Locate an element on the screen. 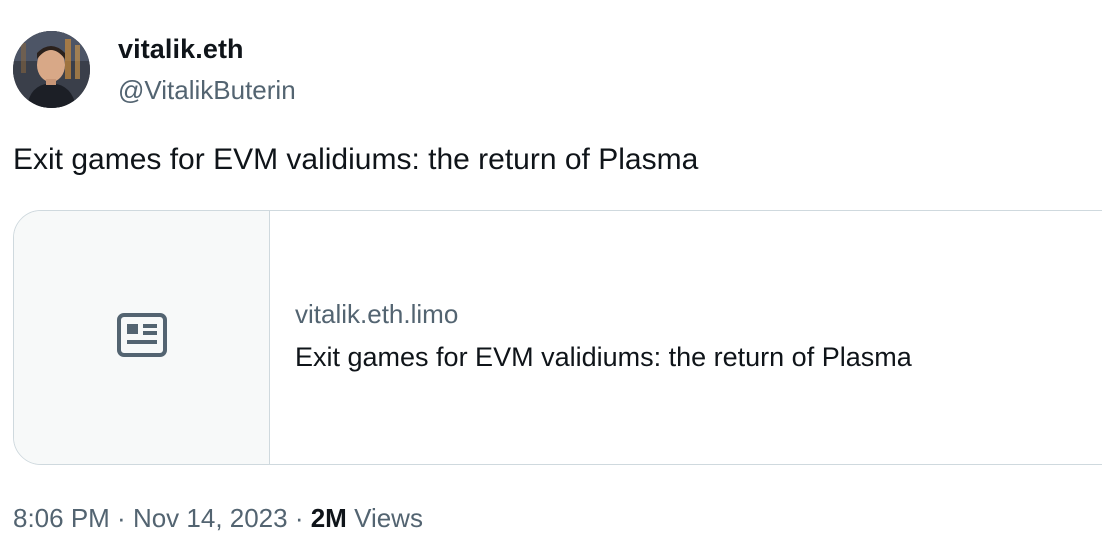 The image size is (1102, 538). views-count: 2M is located at coordinates (328, 518).